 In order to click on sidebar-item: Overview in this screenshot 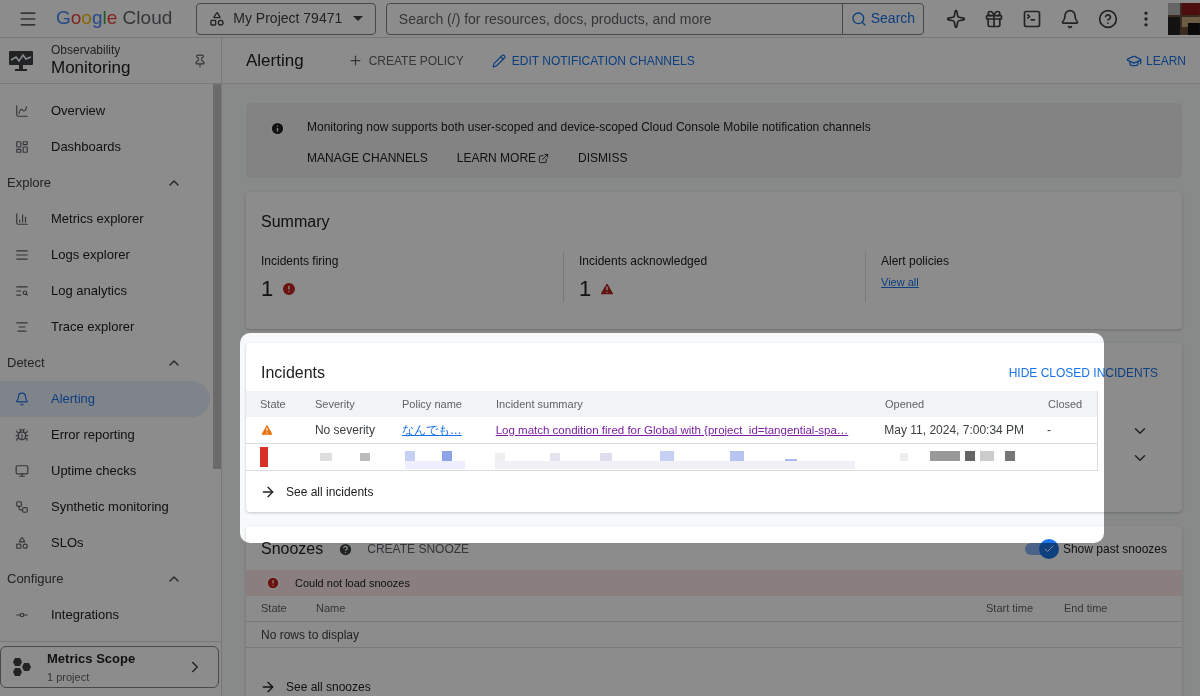, I will do `click(105, 111)`.